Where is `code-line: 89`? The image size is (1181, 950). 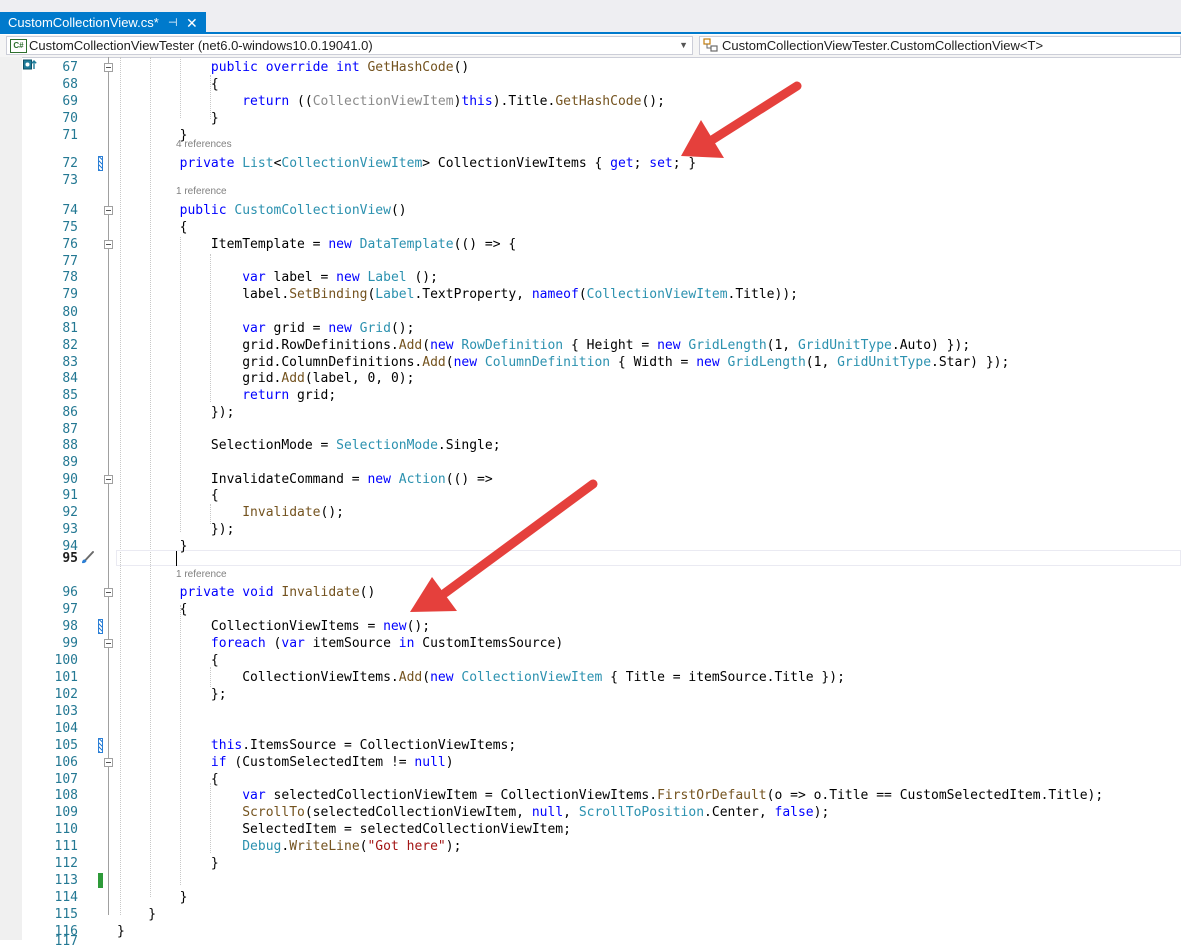
code-line: 89 is located at coordinates (590, 462).